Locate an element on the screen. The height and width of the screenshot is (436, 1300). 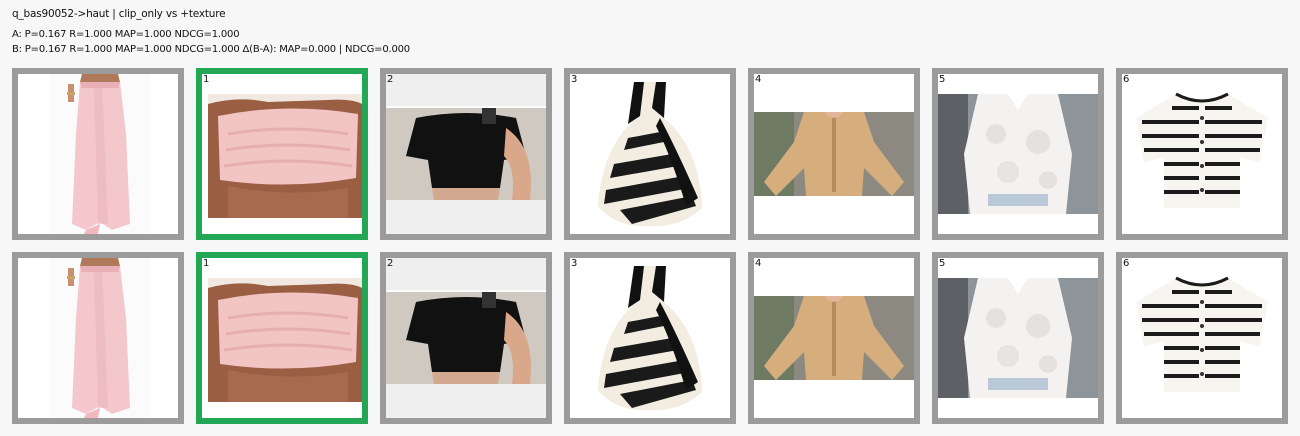
page-title: q_bas90052->haut | clip_only vs +texture is located at coordinates (119, 14).